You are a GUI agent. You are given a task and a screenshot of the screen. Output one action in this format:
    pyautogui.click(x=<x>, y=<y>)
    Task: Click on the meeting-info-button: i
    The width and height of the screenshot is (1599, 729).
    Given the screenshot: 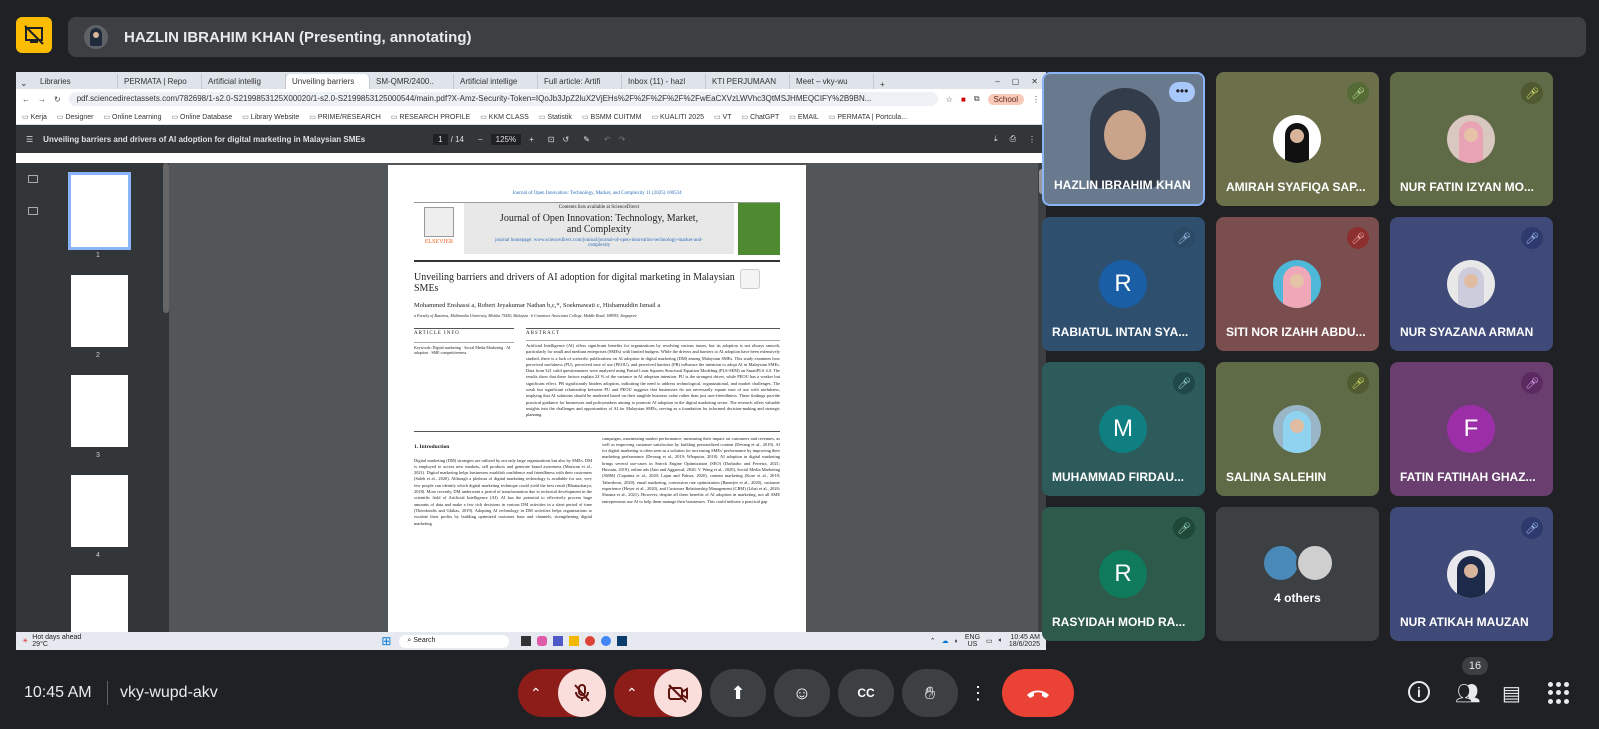 What is the action you would take?
    pyautogui.click(x=1420, y=693)
    